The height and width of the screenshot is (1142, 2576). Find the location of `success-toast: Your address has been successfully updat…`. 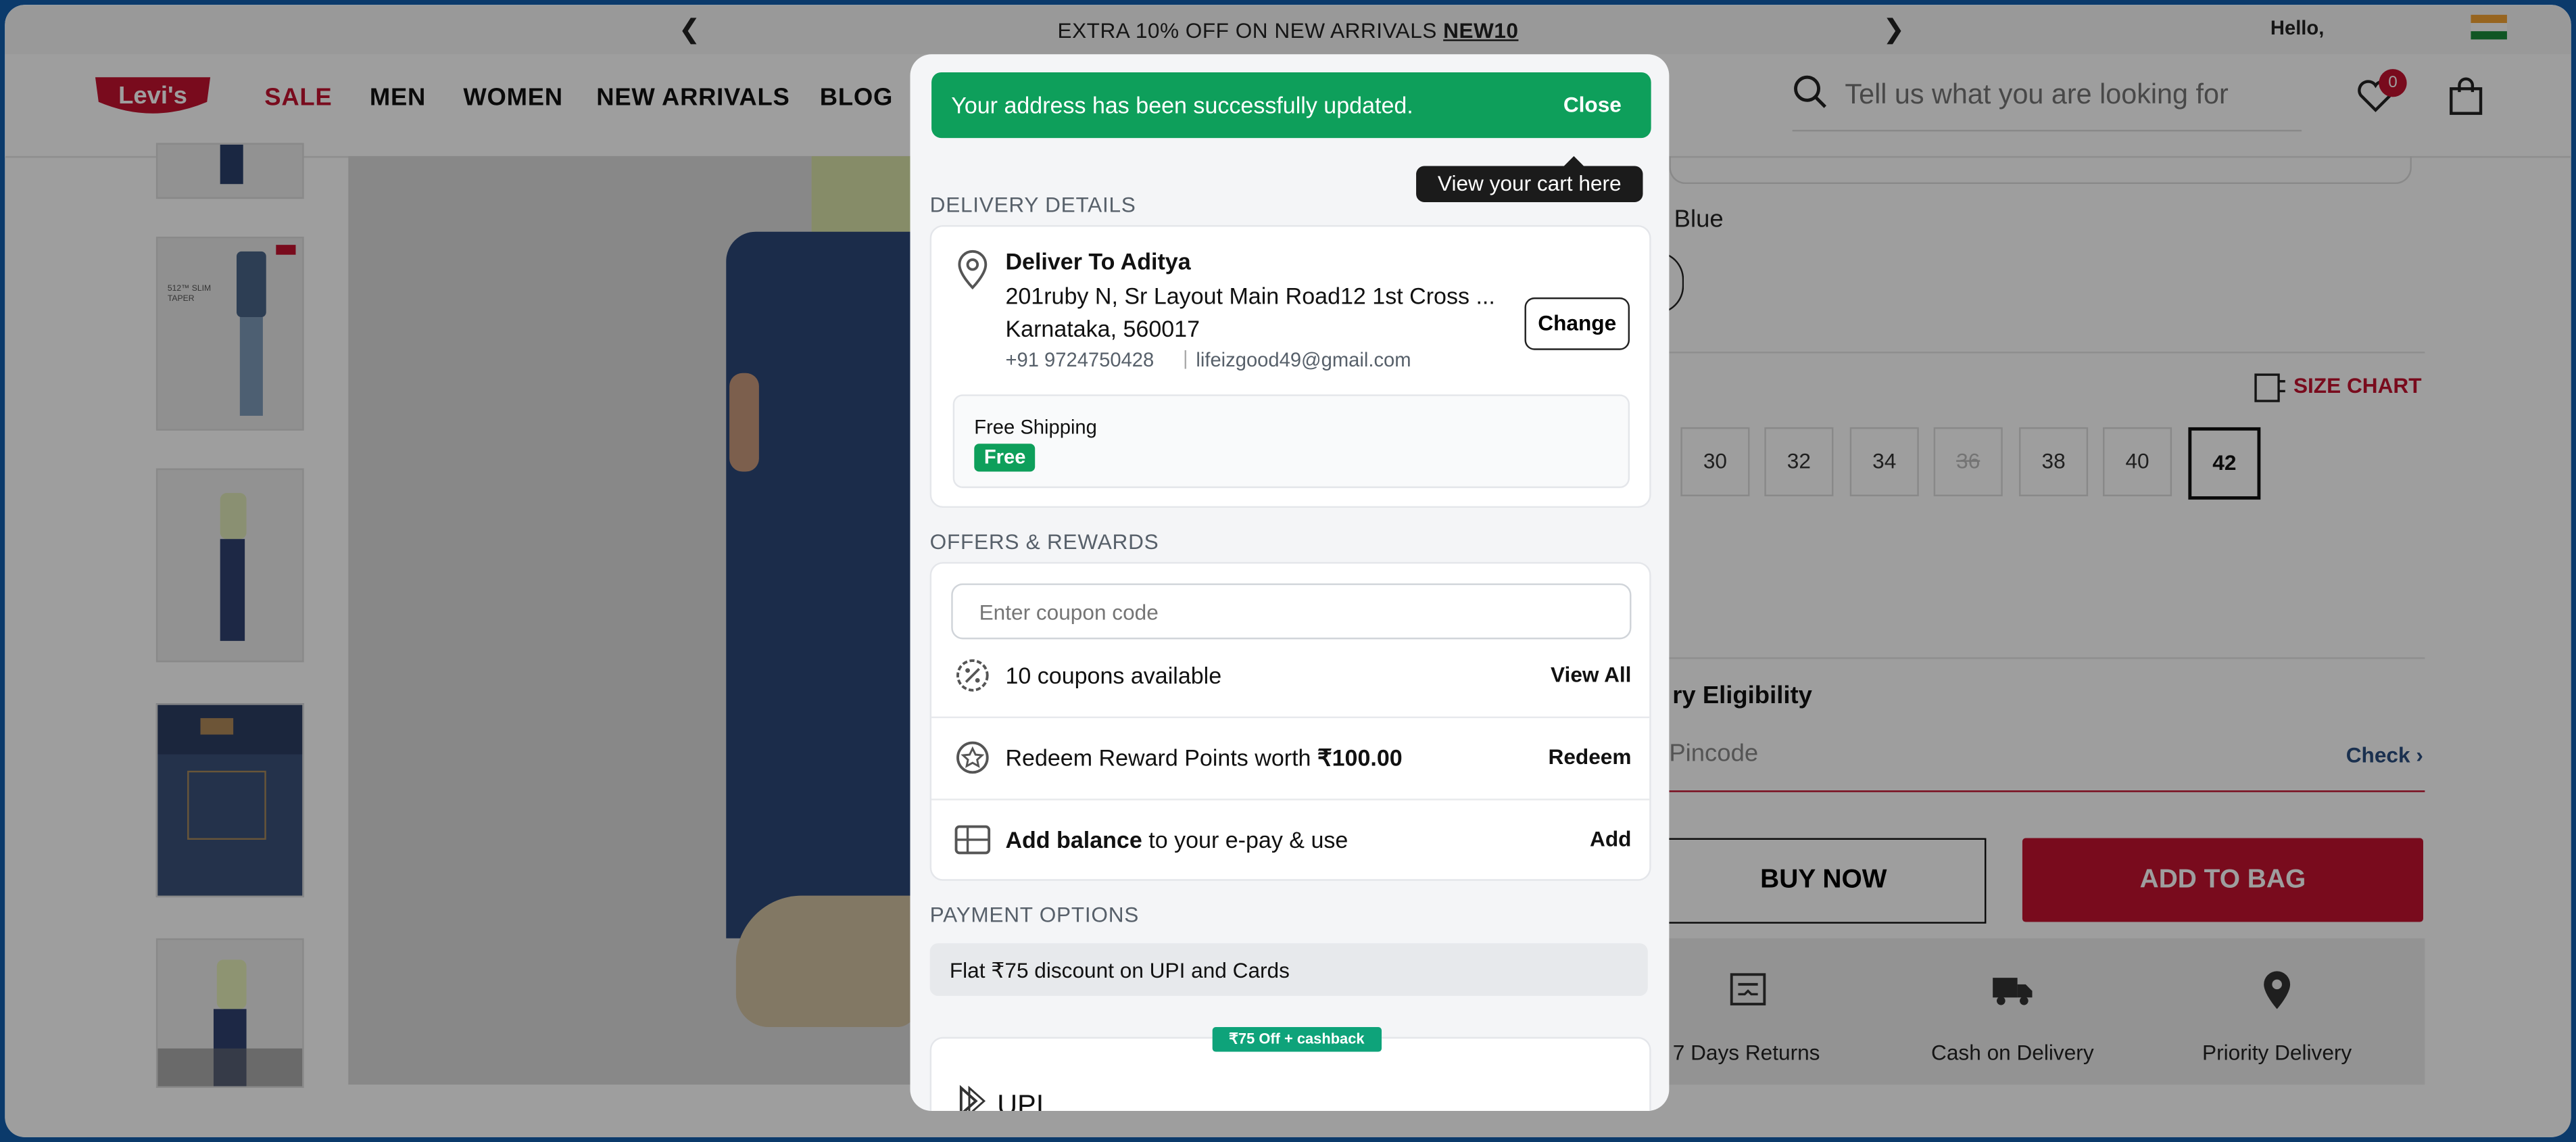

success-toast: Your address has been successfully updat… is located at coordinates (1291, 105).